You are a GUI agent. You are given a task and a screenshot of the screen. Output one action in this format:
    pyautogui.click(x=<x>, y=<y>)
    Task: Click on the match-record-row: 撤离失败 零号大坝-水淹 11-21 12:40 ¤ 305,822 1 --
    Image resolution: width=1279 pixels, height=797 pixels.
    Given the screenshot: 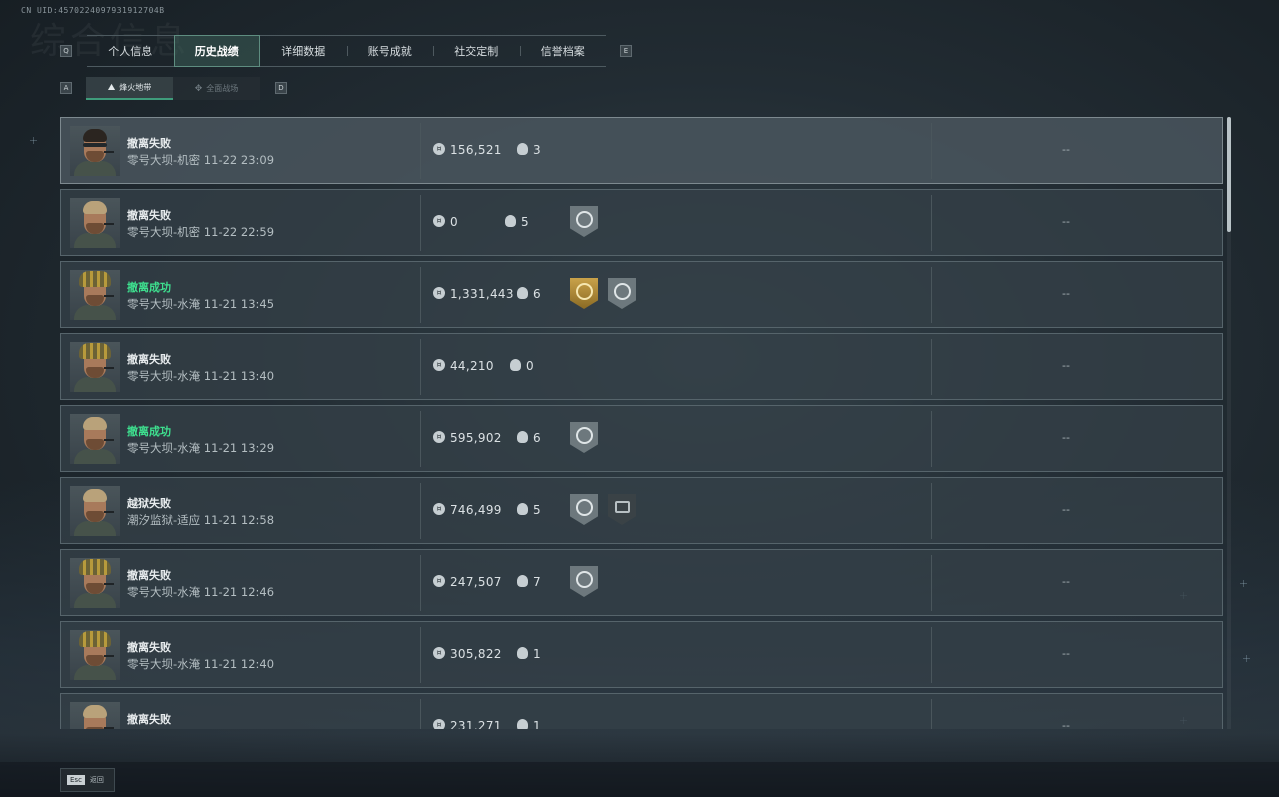 What is the action you would take?
    pyautogui.click(x=641, y=654)
    